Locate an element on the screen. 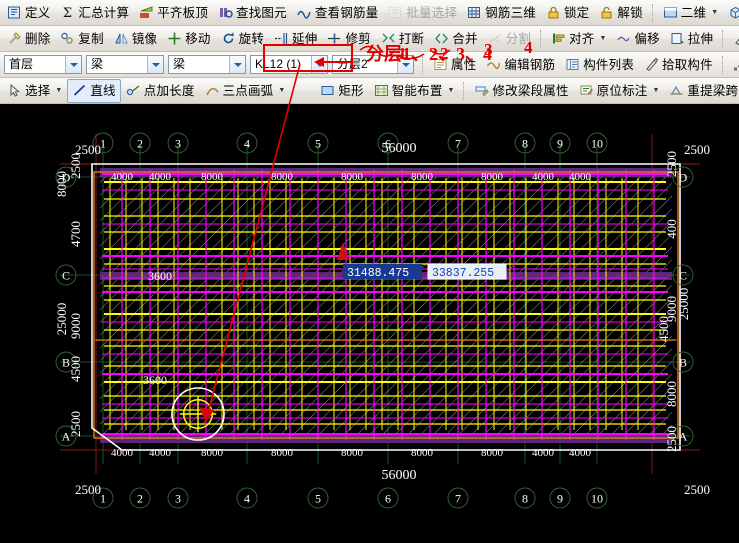 The width and height of the screenshot is (739, 543). select-arrow-icon is located at coordinates (14, 90).